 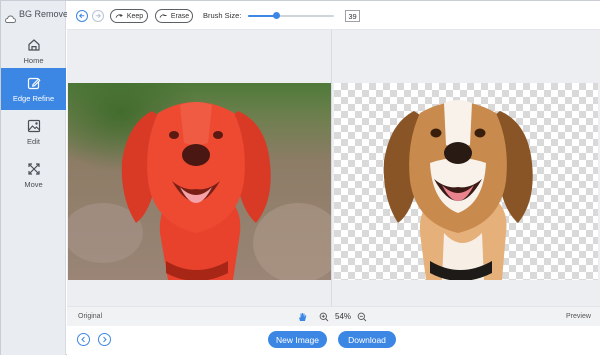 I want to click on cloud-logo-icon, so click(x=10, y=16).